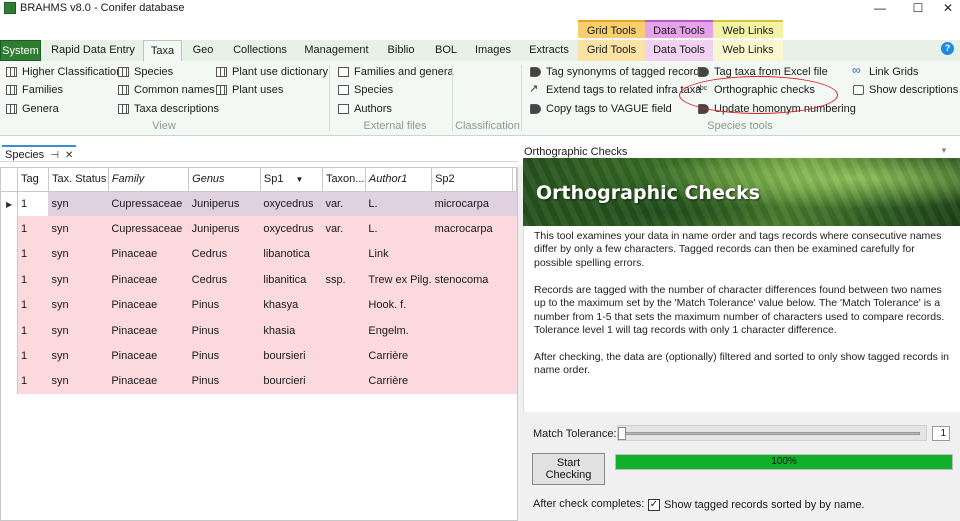 The width and height of the screenshot is (960, 521). Describe the element at coordinates (472, 229) in the screenshot. I see `cell-sp2: macrocarpa` at that location.